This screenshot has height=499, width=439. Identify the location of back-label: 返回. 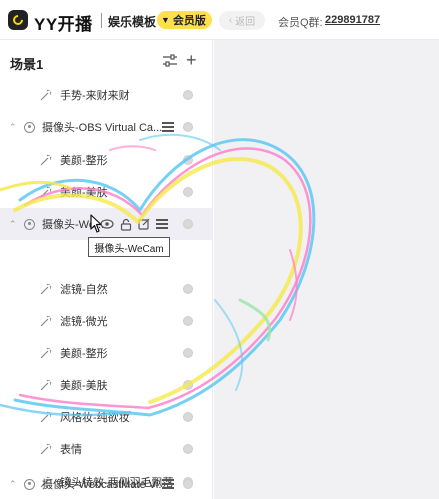
(245, 22).